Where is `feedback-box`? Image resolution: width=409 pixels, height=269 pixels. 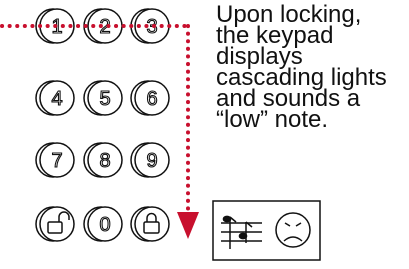
feedback-box is located at coordinates (266, 230).